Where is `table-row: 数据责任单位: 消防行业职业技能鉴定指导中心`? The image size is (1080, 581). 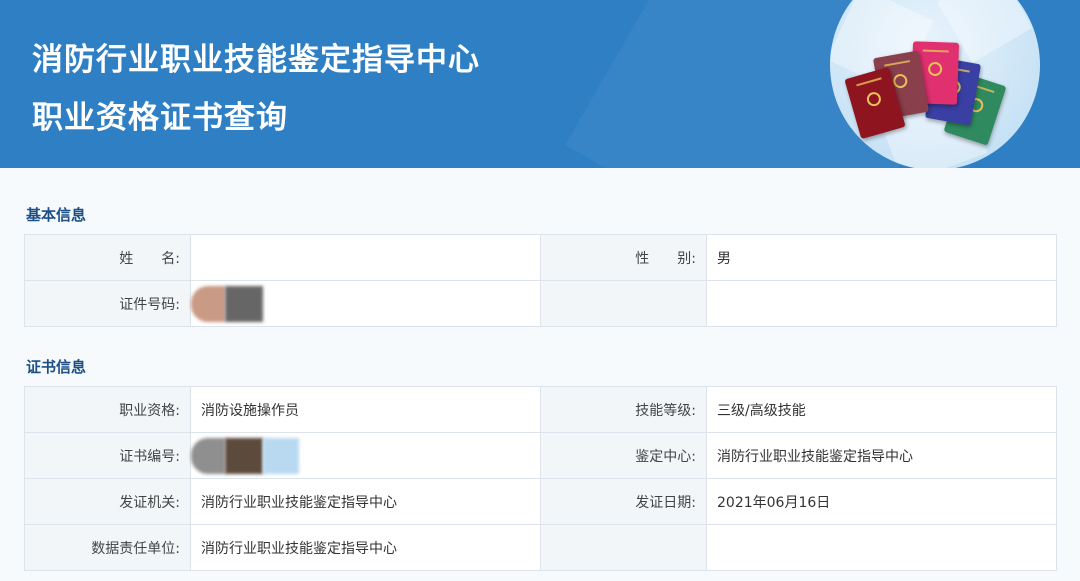 table-row: 数据责任单位: 消防行业职业技能鉴定指导中心 is located at coordinates (540, 547).